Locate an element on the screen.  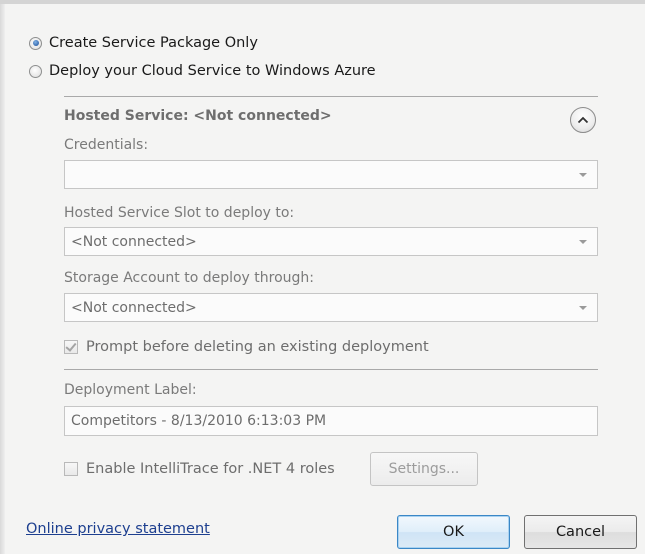
chevron-up-icon is located at coordinates (583, 120).